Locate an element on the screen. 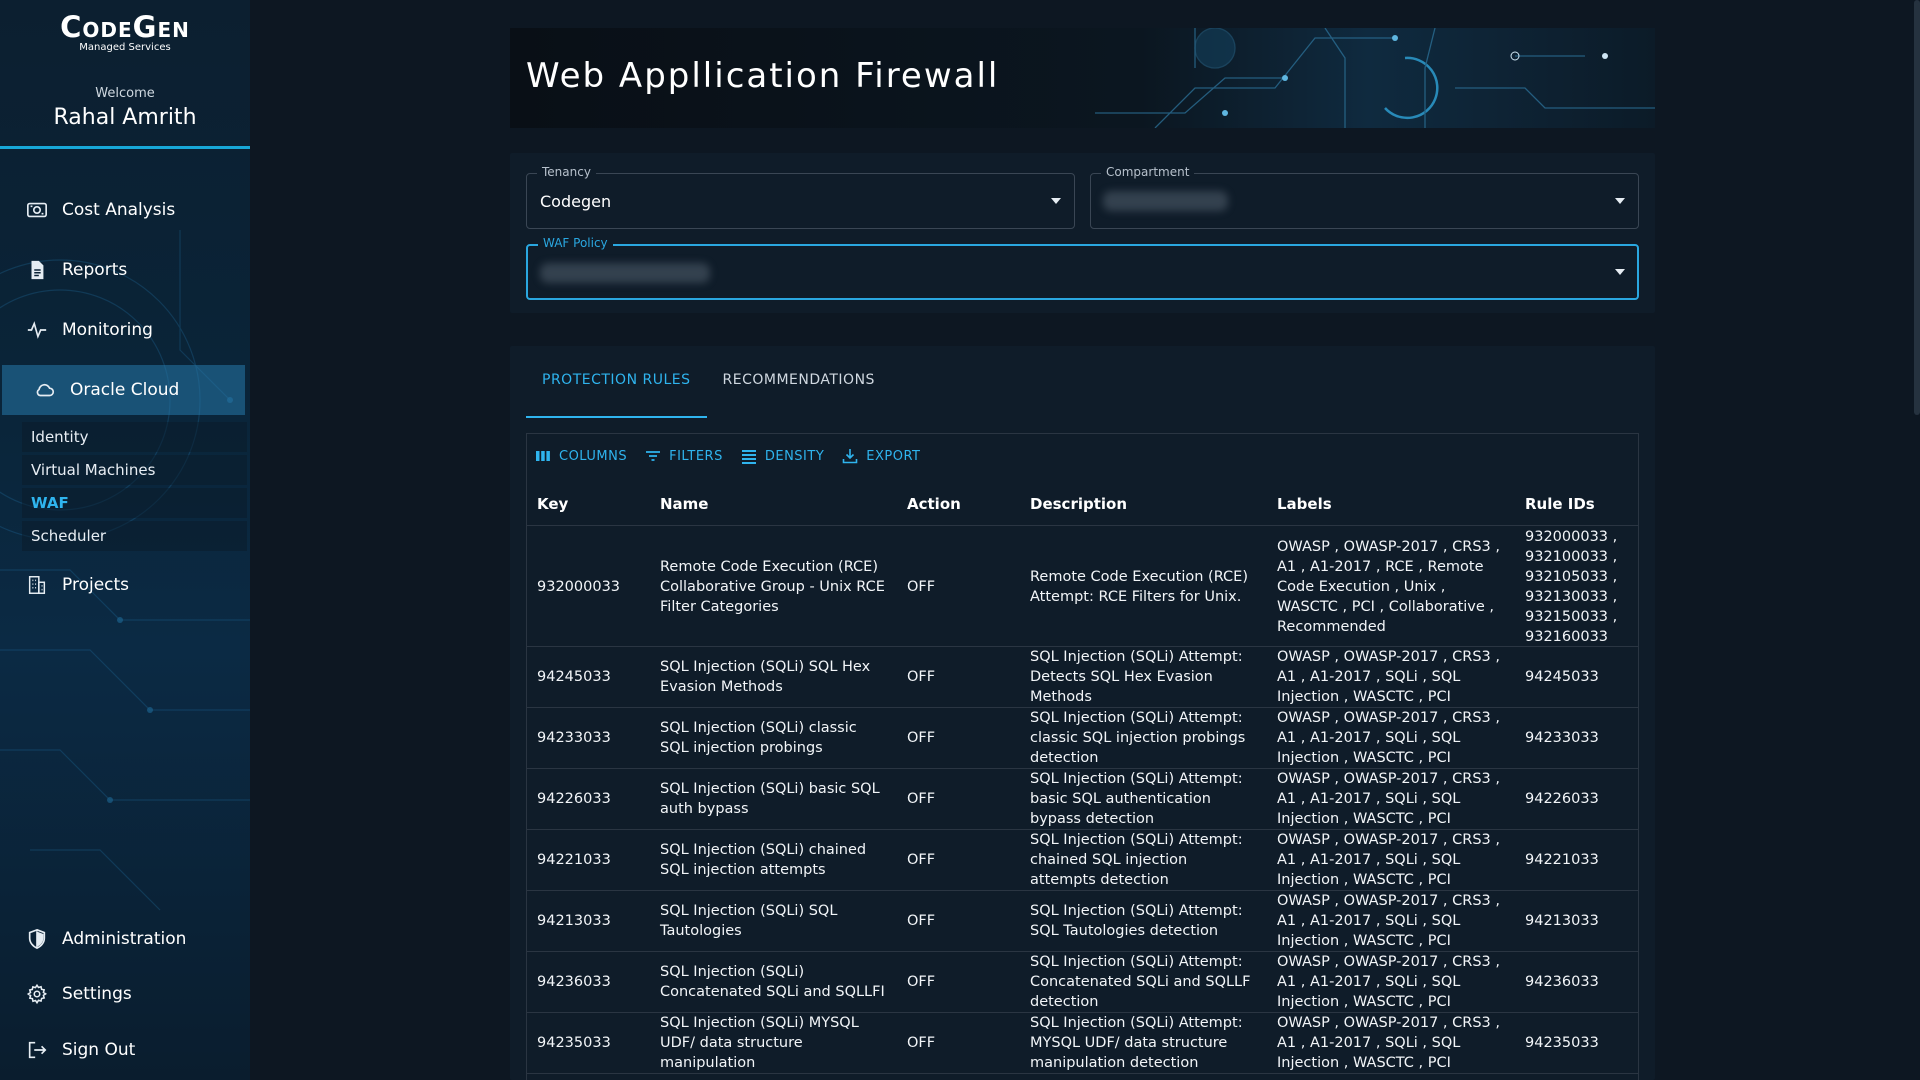 The width and height of the screenshot is (1920, 1080). document-icon is located at coordinates (37, 270).